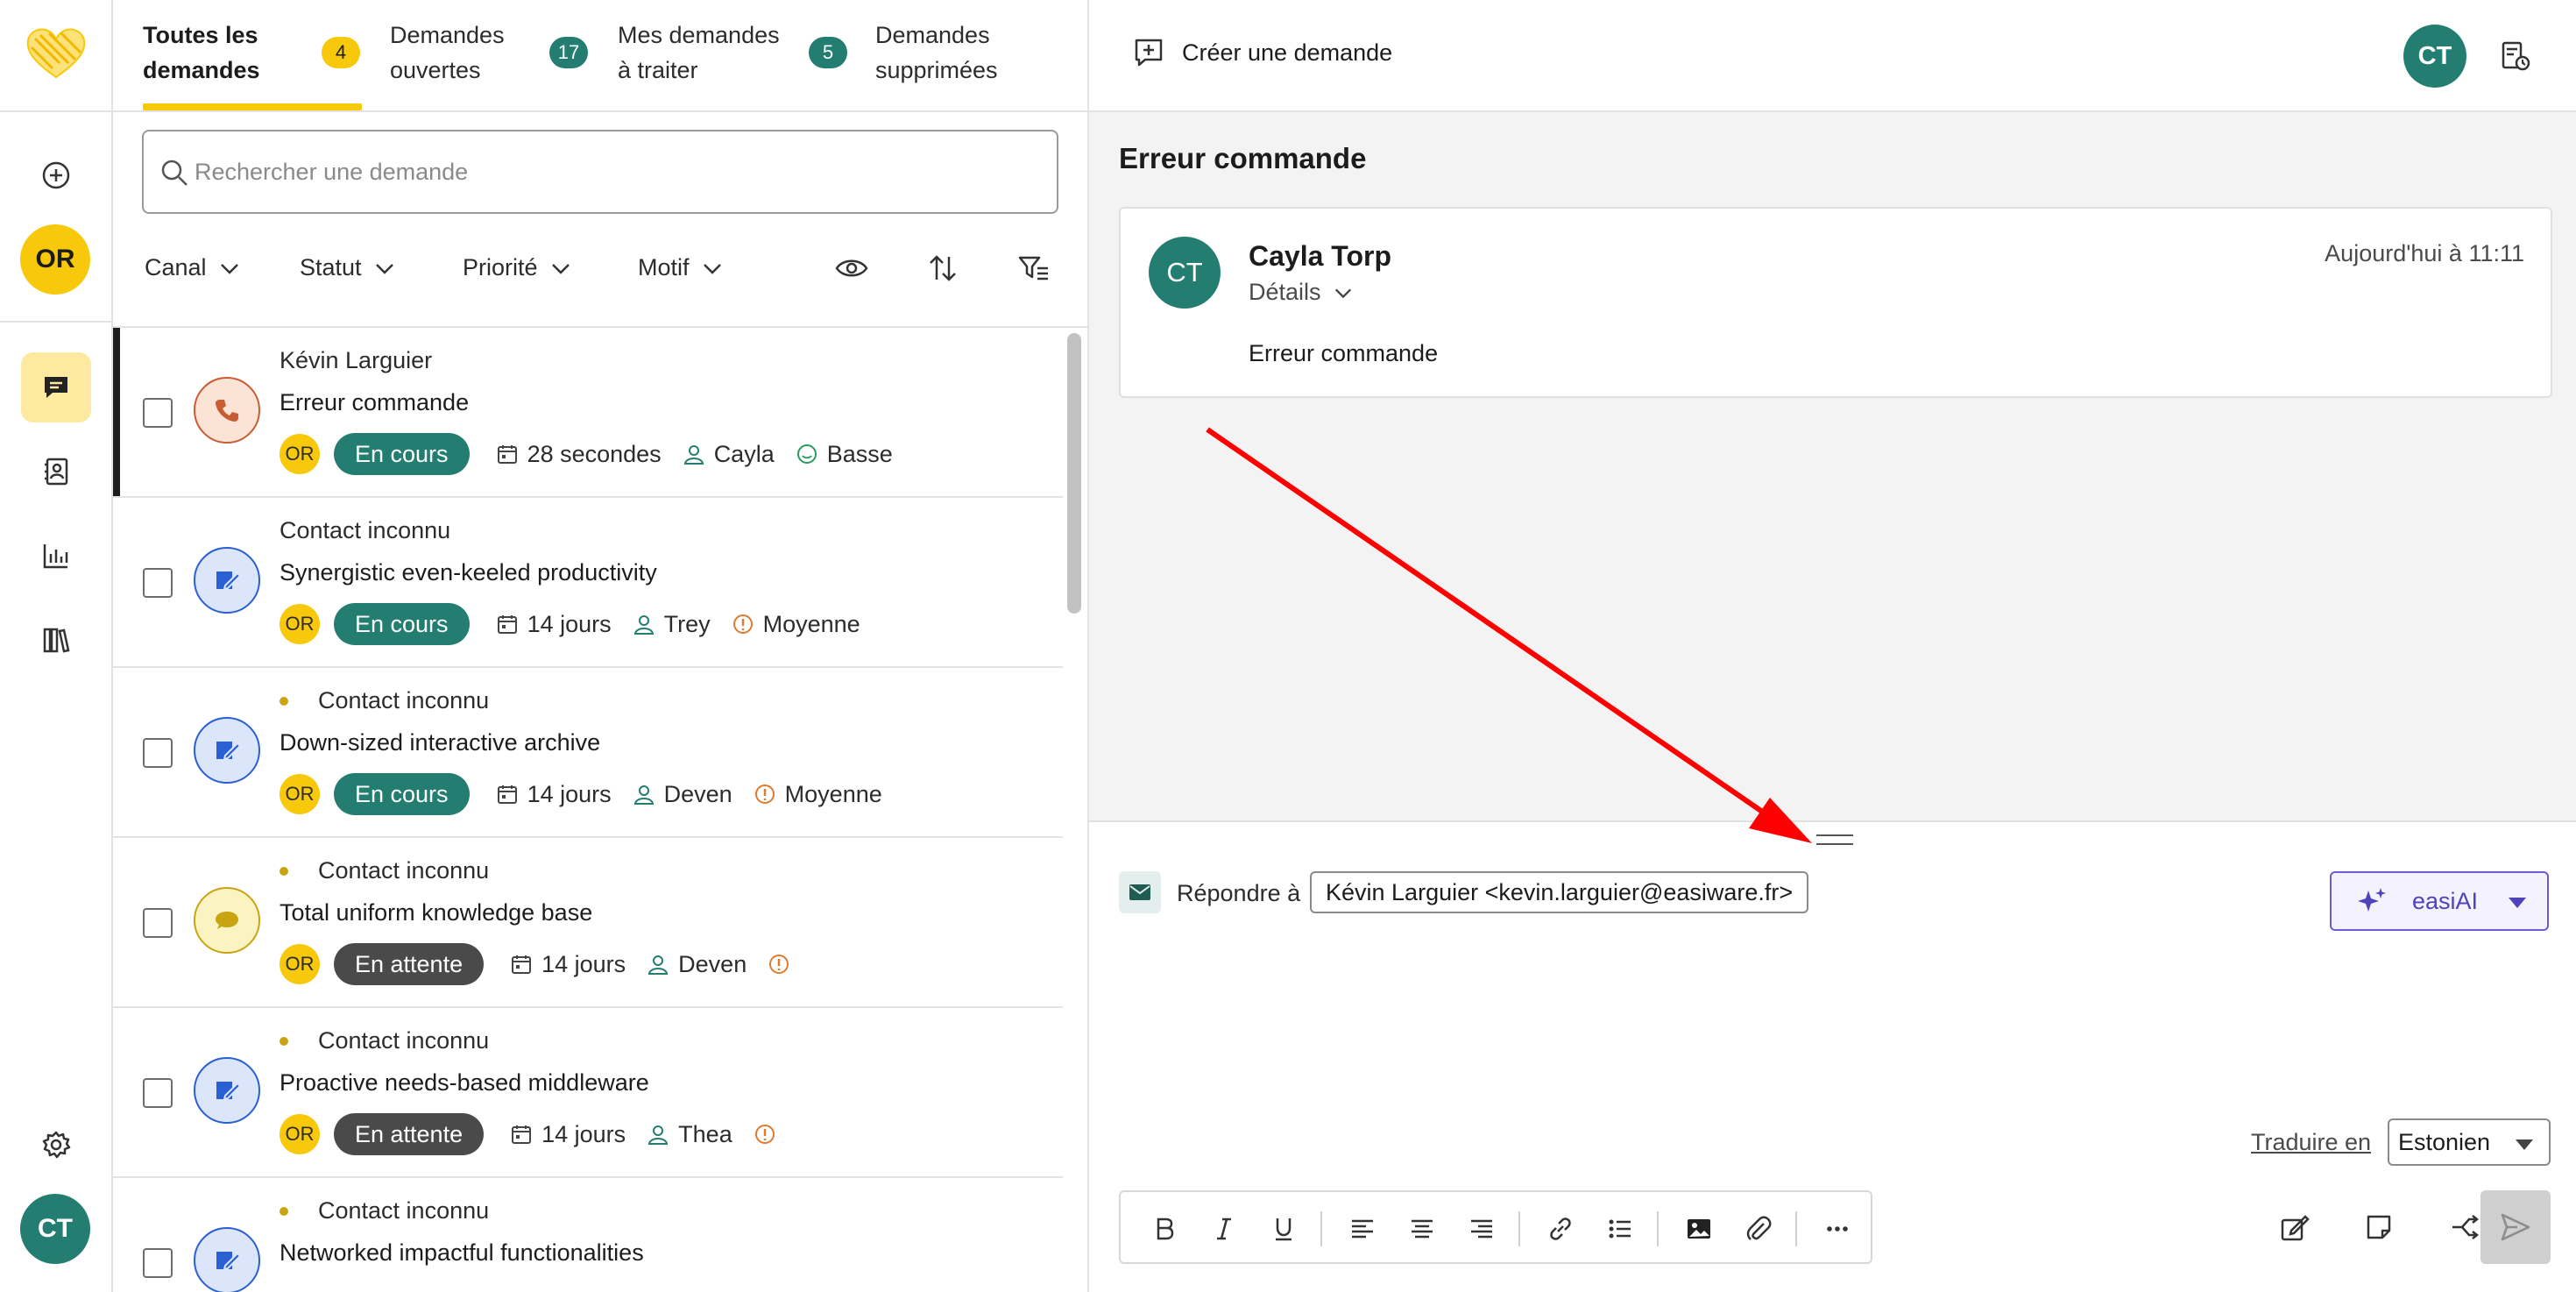  I want to click on row-meta: OR En attente 14 jours Thea, so click(538, 1134).